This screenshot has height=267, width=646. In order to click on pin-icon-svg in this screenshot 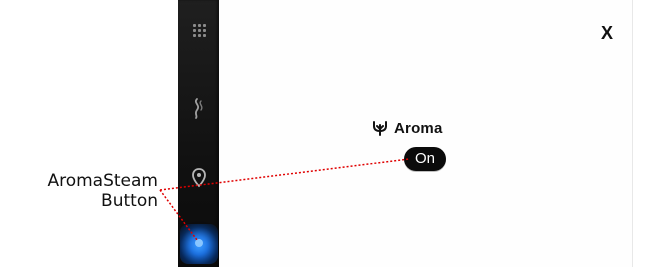, I will do `click(199, 178)`.